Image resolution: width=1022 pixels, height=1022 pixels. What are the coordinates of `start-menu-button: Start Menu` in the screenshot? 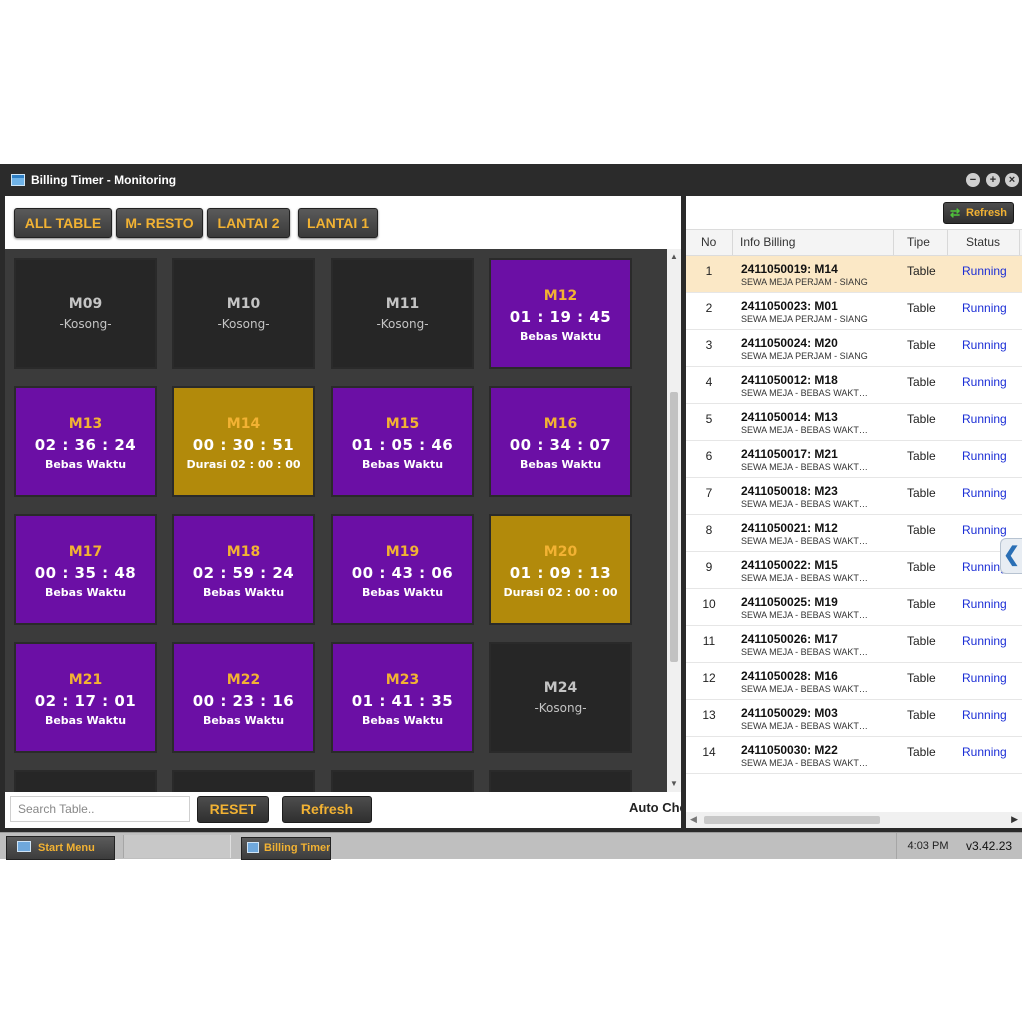 It's located at (60, 848).